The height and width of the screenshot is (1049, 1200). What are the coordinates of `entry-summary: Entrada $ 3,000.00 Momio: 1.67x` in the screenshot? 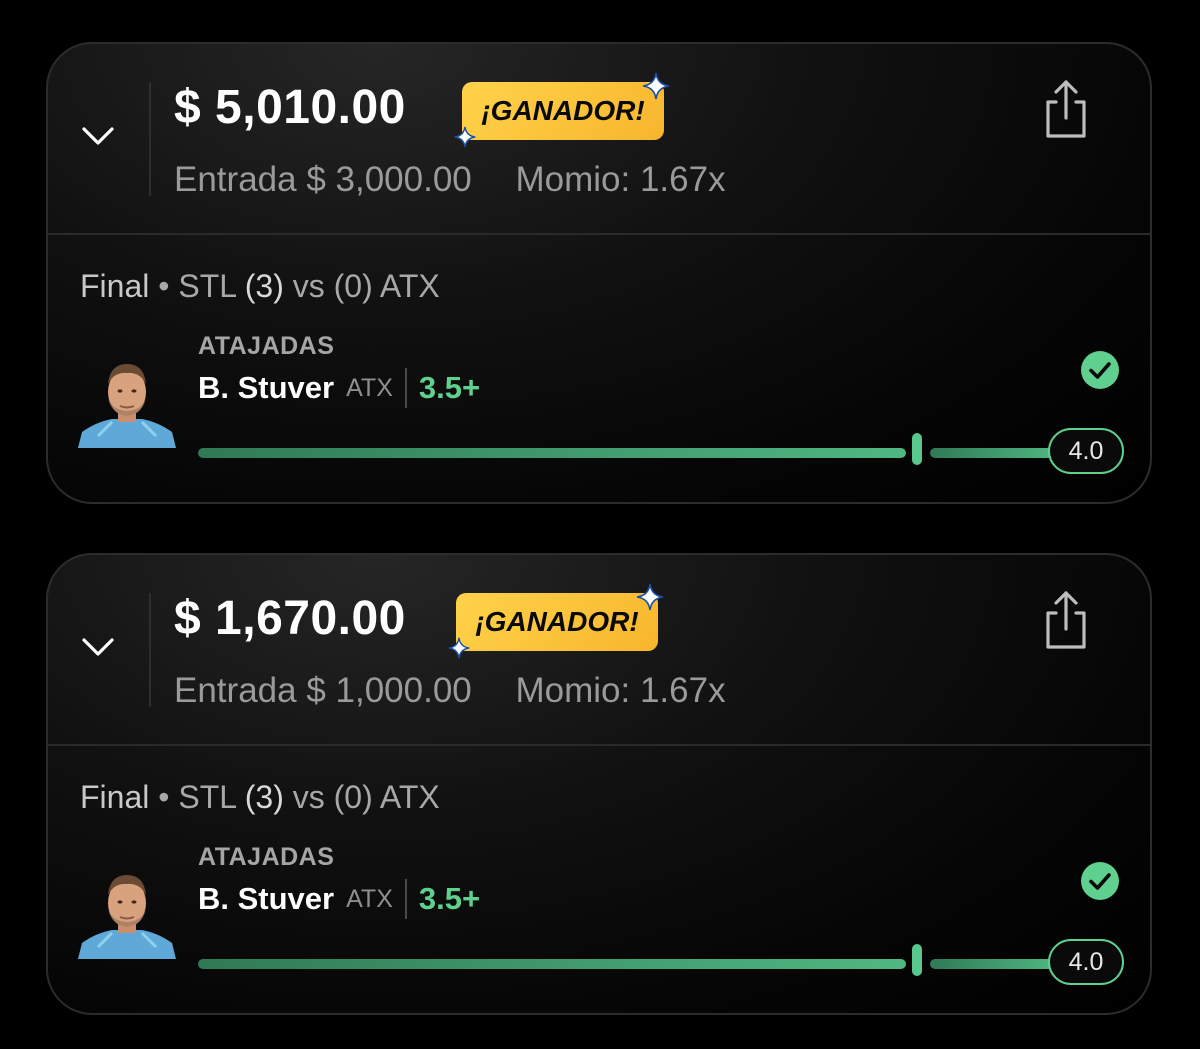 It's located at (450, 180).